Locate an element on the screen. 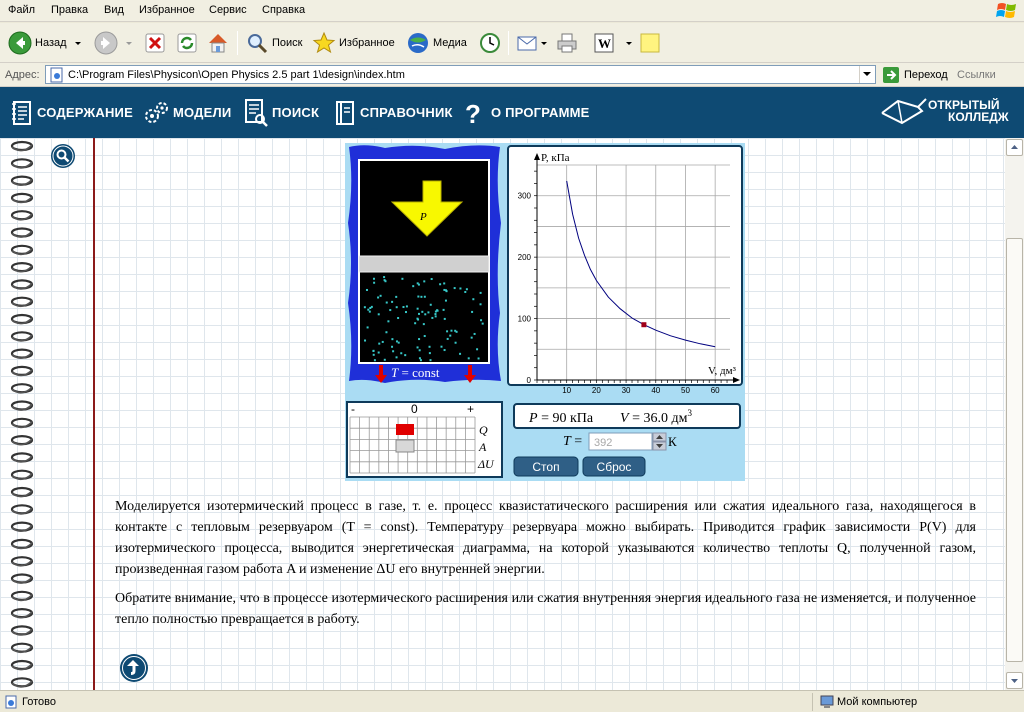  nav-about-label: О ПРОГРАММЕ is located at coordinates (540, 112).